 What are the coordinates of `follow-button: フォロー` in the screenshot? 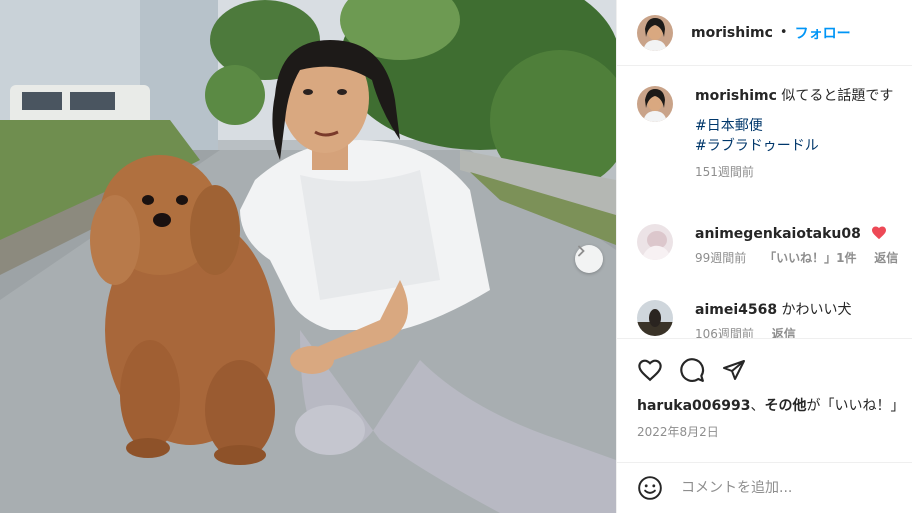 It's located at (823, 33).